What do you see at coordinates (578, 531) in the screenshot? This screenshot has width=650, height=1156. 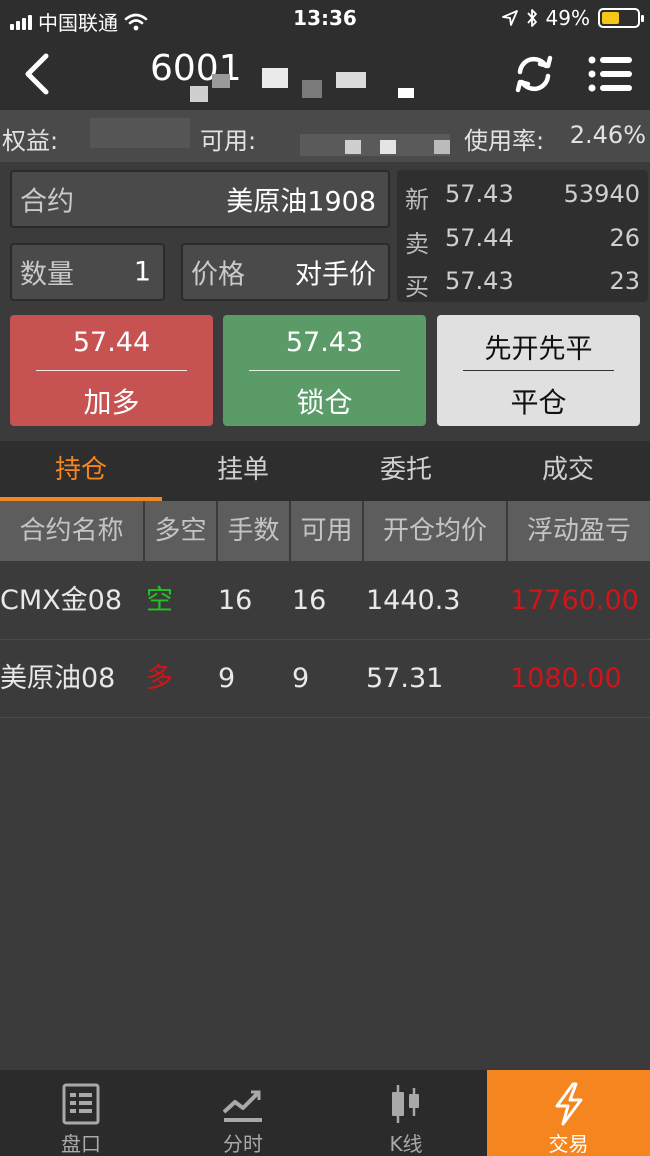 I see `column-header: 浮动盈亏` at bounding box center [578, 531].